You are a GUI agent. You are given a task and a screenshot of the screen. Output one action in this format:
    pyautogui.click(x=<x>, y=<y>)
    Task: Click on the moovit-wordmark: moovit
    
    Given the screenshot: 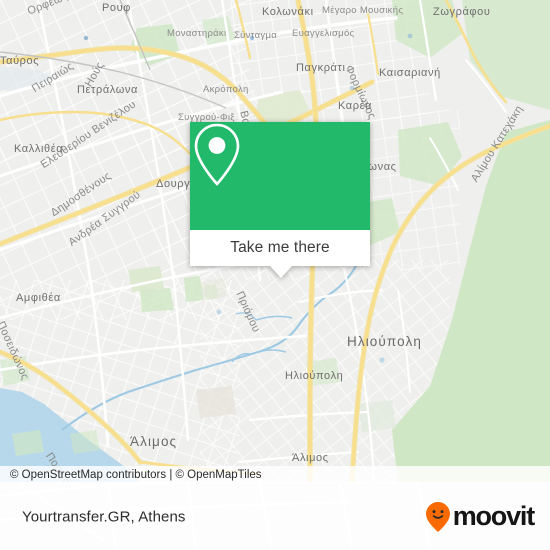 What is the action you would take?
    pyautogui.click(x=494, y=516)
    